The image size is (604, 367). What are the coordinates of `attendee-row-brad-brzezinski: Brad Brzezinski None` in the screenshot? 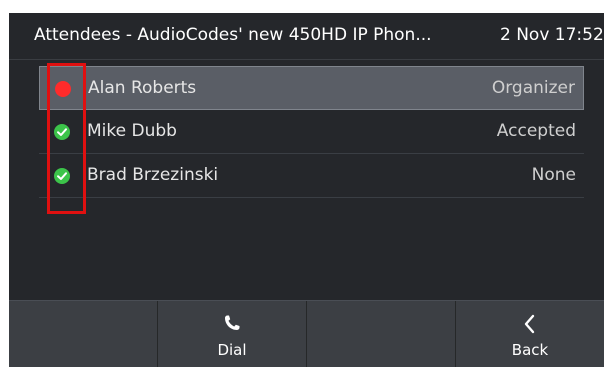 It's located at (311, 176).